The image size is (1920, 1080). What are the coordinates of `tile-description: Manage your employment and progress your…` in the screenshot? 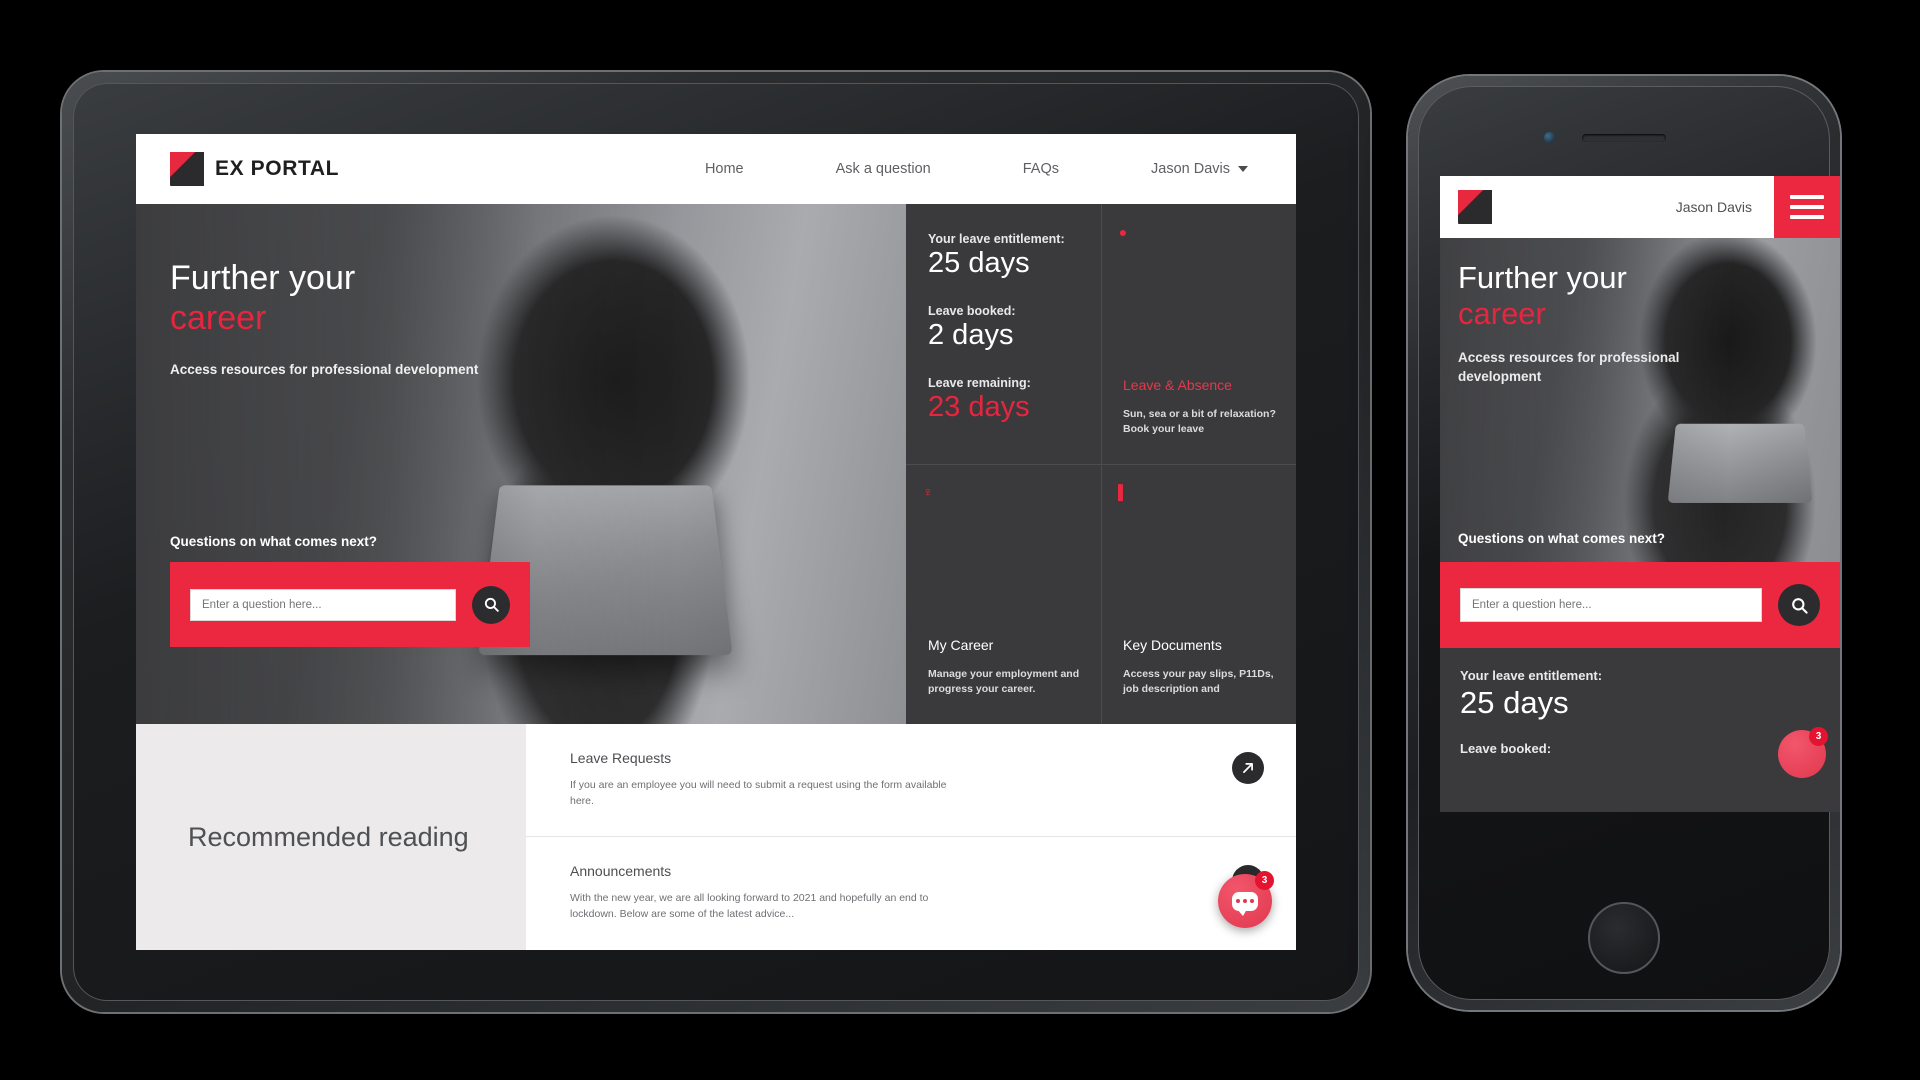 It's located at (1004, 681).